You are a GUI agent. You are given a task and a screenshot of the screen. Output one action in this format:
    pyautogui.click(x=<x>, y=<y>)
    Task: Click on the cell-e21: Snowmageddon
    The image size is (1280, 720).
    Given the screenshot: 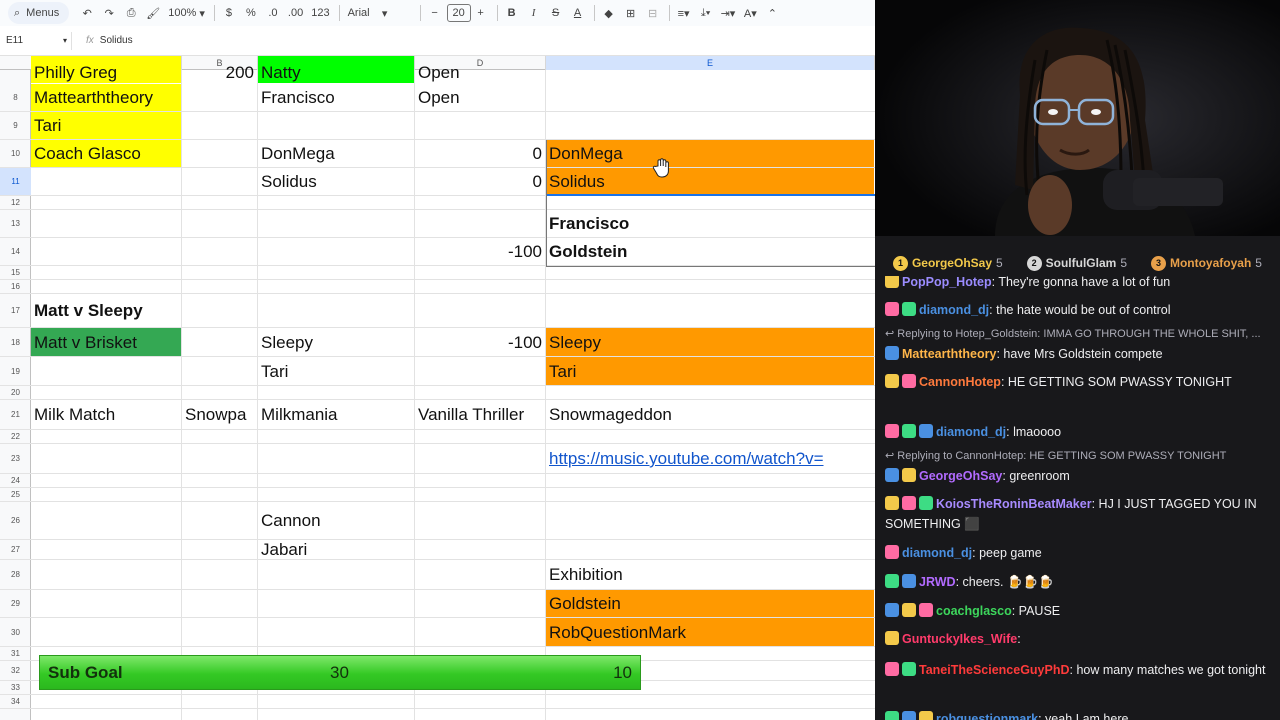 What is the action you would take?
    pyautogui.click(x=710, y=414)
    